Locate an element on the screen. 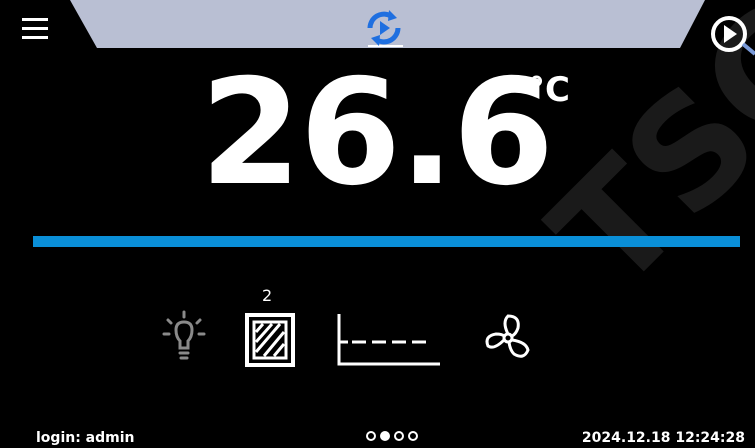 The height and width of the screenshot is (448, 755). cycle-mode-button is located at coordinates (384, 28).